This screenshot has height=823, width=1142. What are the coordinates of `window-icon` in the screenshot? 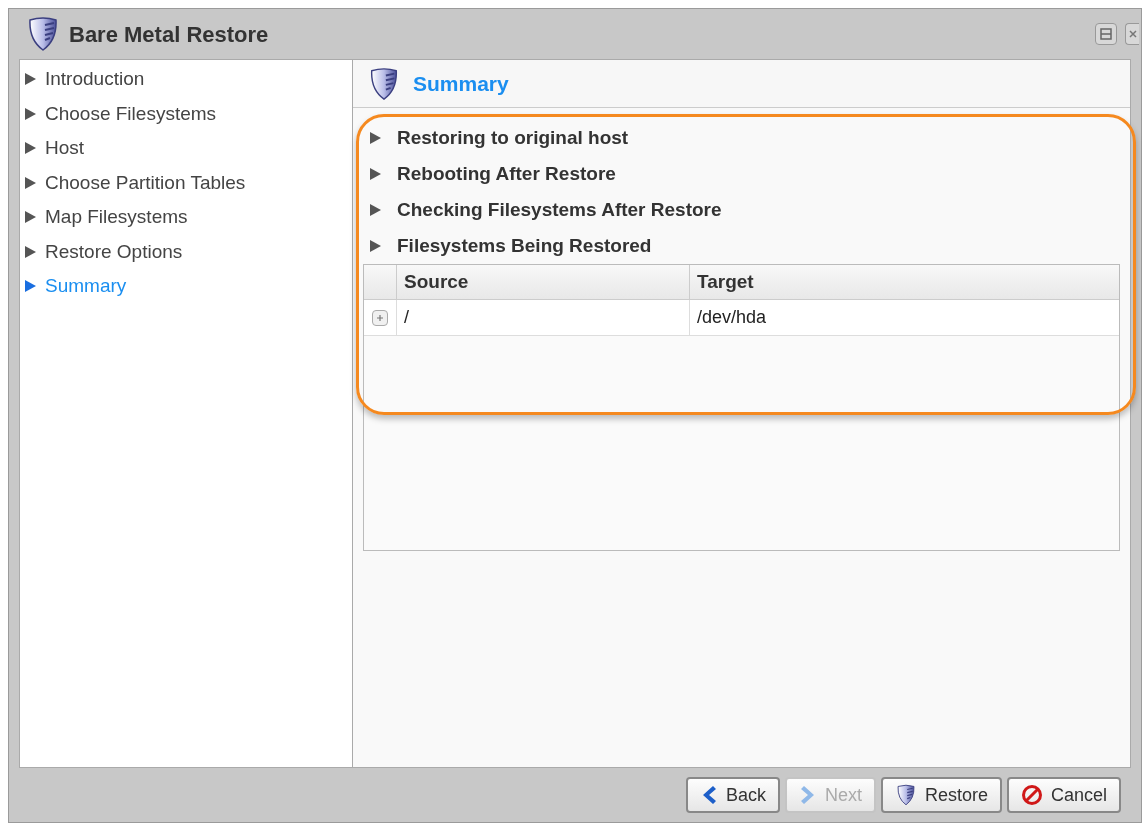 It's located at (1106, 34).